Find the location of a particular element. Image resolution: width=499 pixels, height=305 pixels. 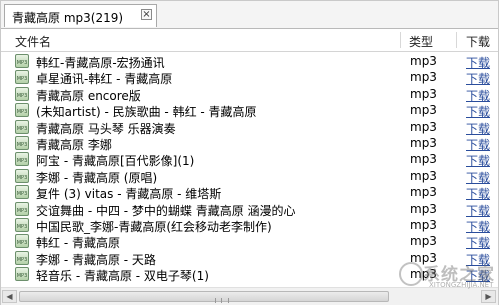

list-item: 交谊舞曲 - 中四 - 梦中的蝴蝶 青藏高原 涵漫的心mp3下载 is located at coordinates (249, 209).